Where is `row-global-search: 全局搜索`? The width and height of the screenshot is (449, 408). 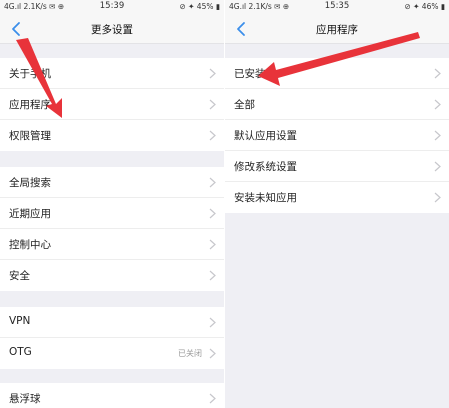 row-global-search: 全局搜索 is located at coordinates (112, 182).